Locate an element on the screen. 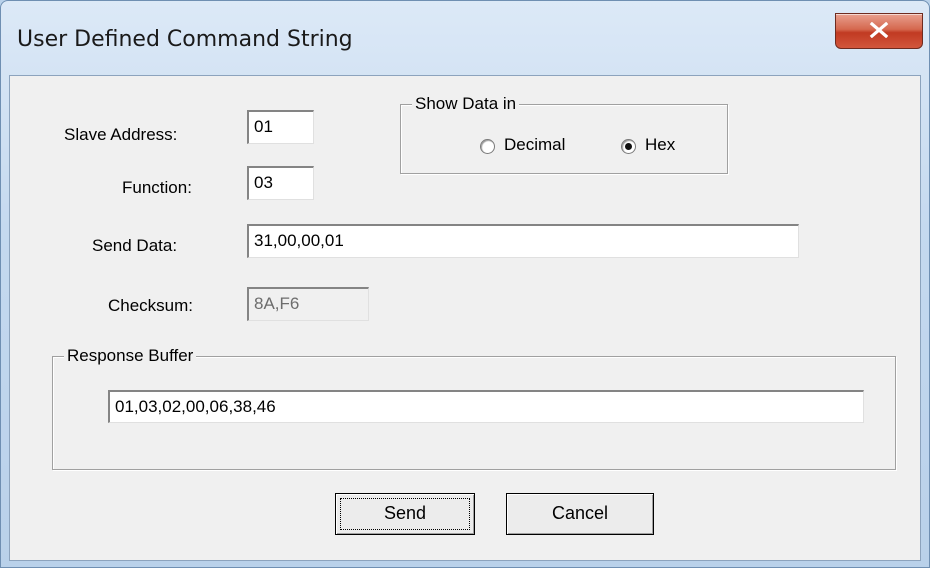 This screenshot has width=930, height=568. close-button is located at coordinates (879, 31).